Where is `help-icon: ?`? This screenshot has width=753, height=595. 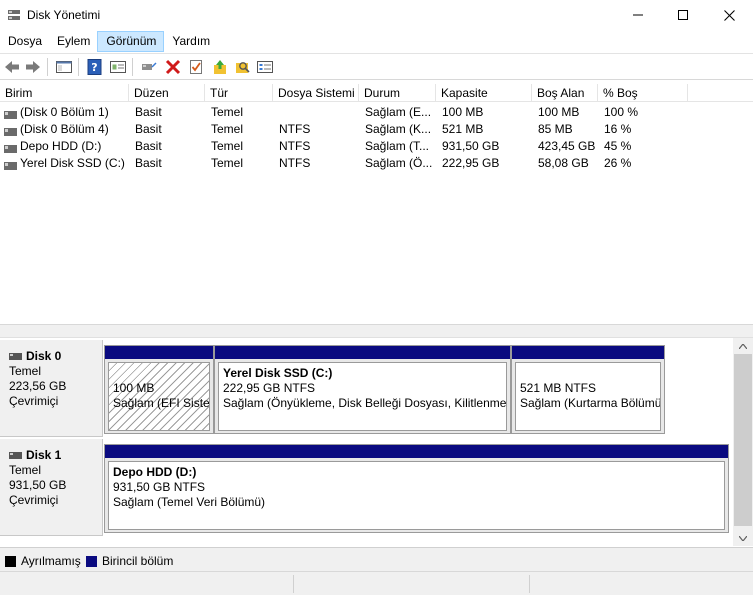
help-icon: ? is located at coordinates (95, 67).